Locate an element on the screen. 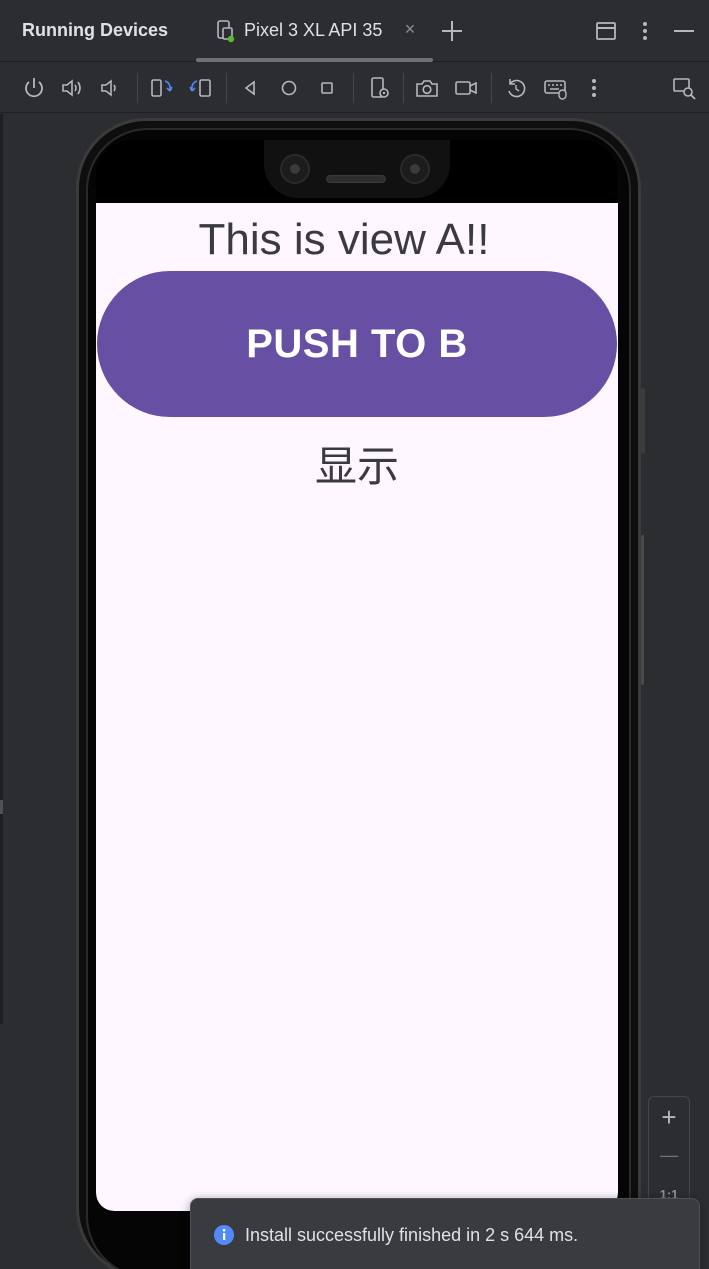 Image resolution: width=709 pixels, height=1269 pixels. power-side-button is located at coordinates (643, 421).